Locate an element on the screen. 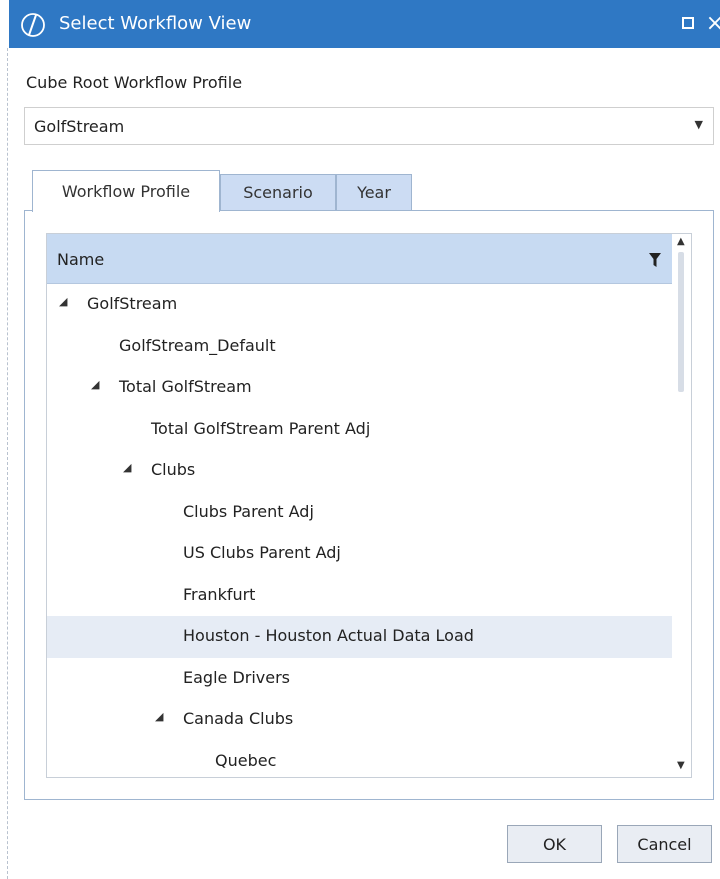 This screenshot has width=720, height=879. tree-row-label: Total GolfStream Parent Adj is located at coordinates (261, 428).